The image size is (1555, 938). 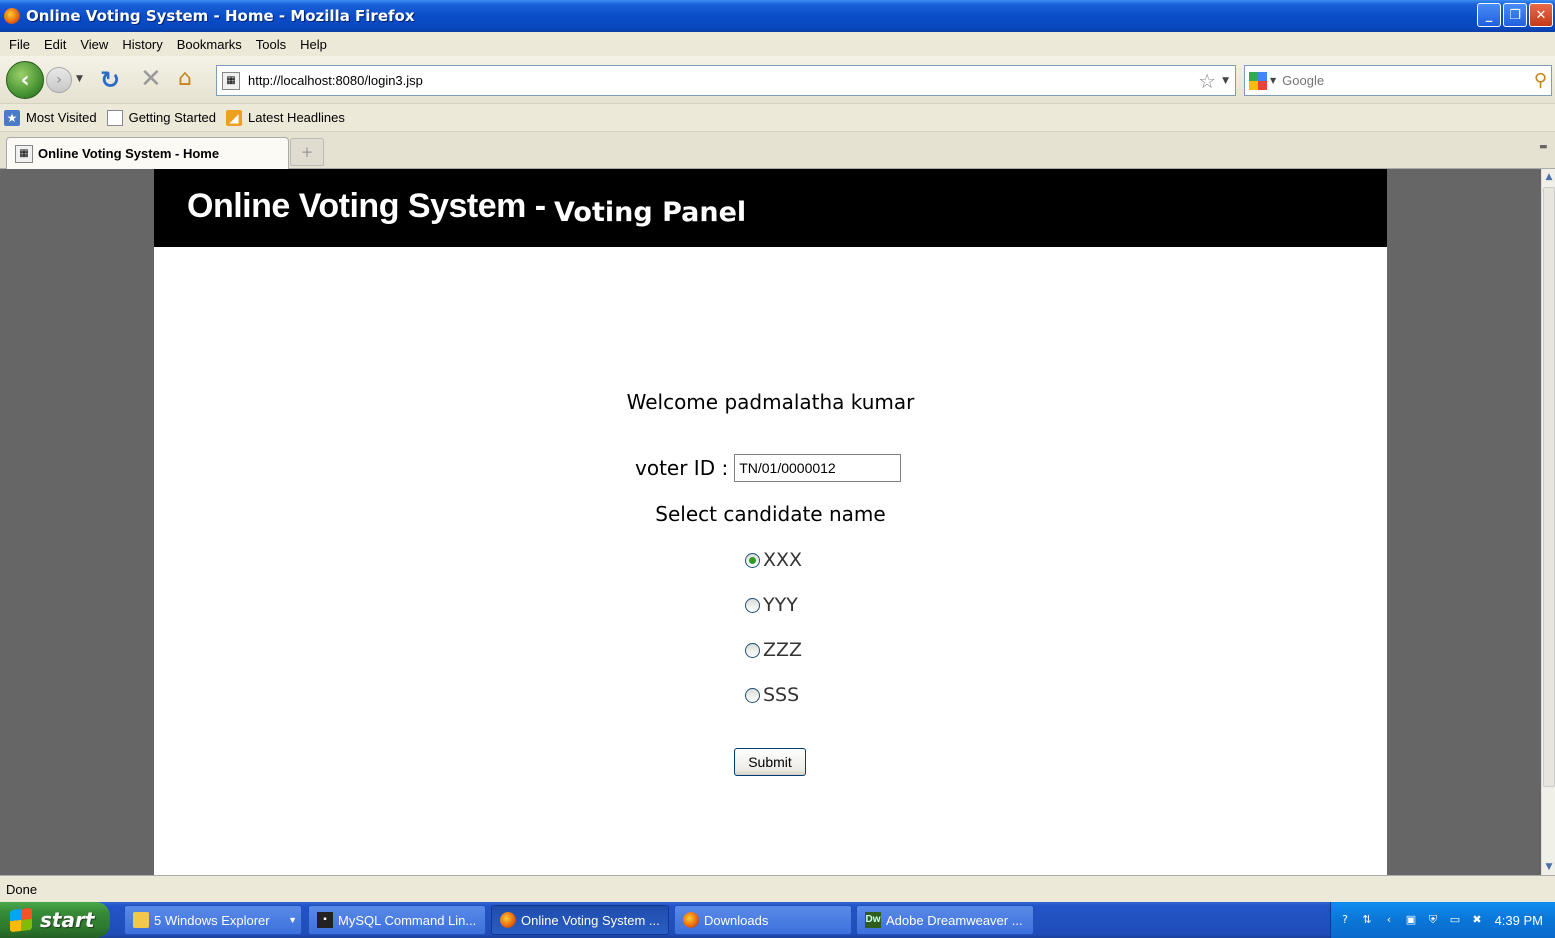 I want to click on start-button: start, so click(x=55, y=920).